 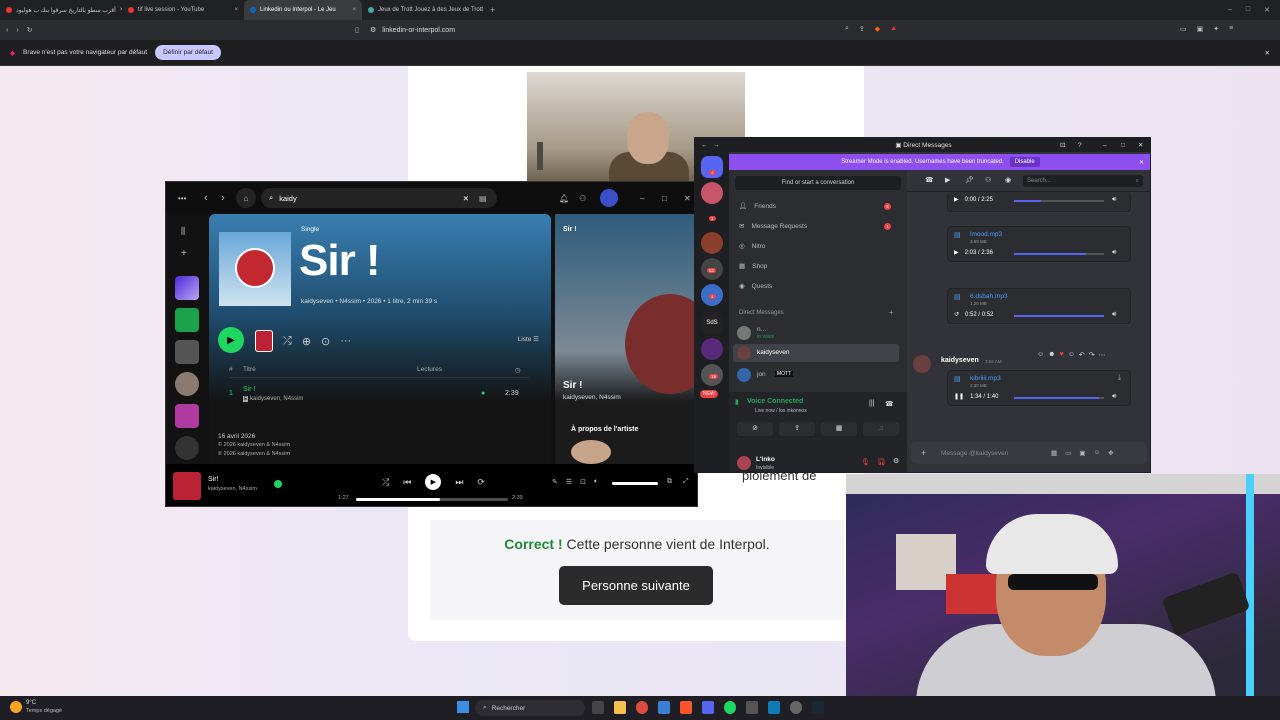 I want to click on close-icon: ✕, so click(x=687, y=198).